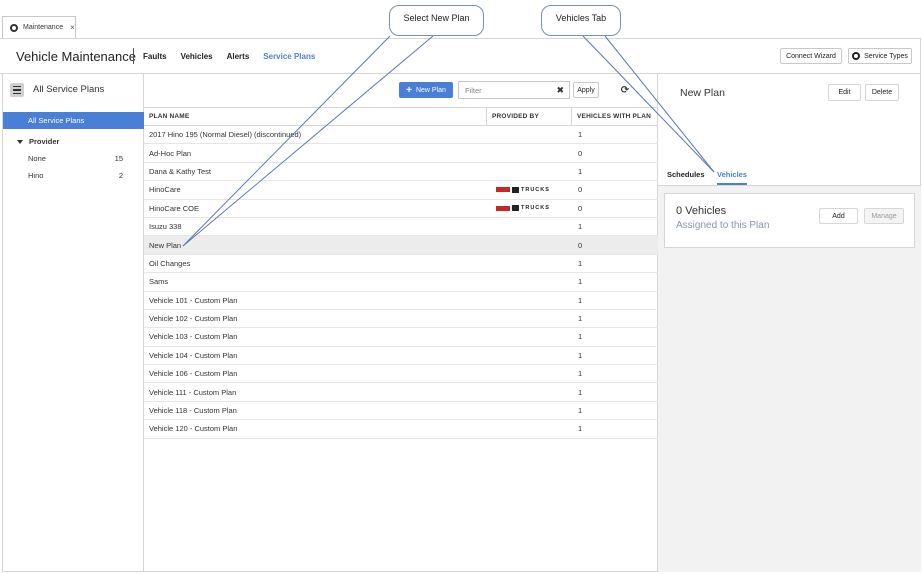 Image resolution: width=923 pixels, height=574 pixels. What do you see at coordinates (165, 227) in the screenshot?
I see `plan-name-cell: Isuzu 338` at bounding box center [165, 227].